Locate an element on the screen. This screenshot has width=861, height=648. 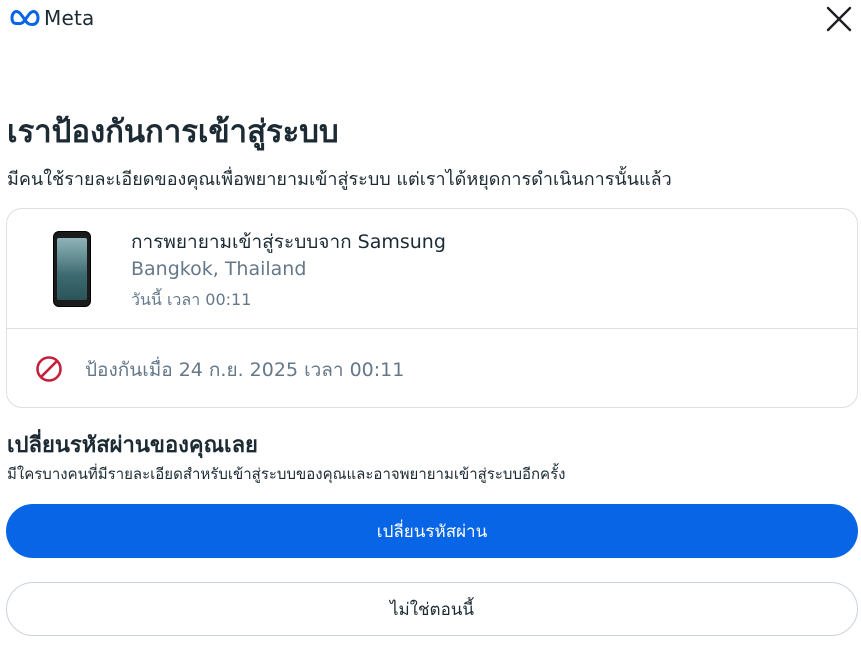
page-title: เราป้องกันการเข้าสู่ระบบ is located at coordinates (173, 132).